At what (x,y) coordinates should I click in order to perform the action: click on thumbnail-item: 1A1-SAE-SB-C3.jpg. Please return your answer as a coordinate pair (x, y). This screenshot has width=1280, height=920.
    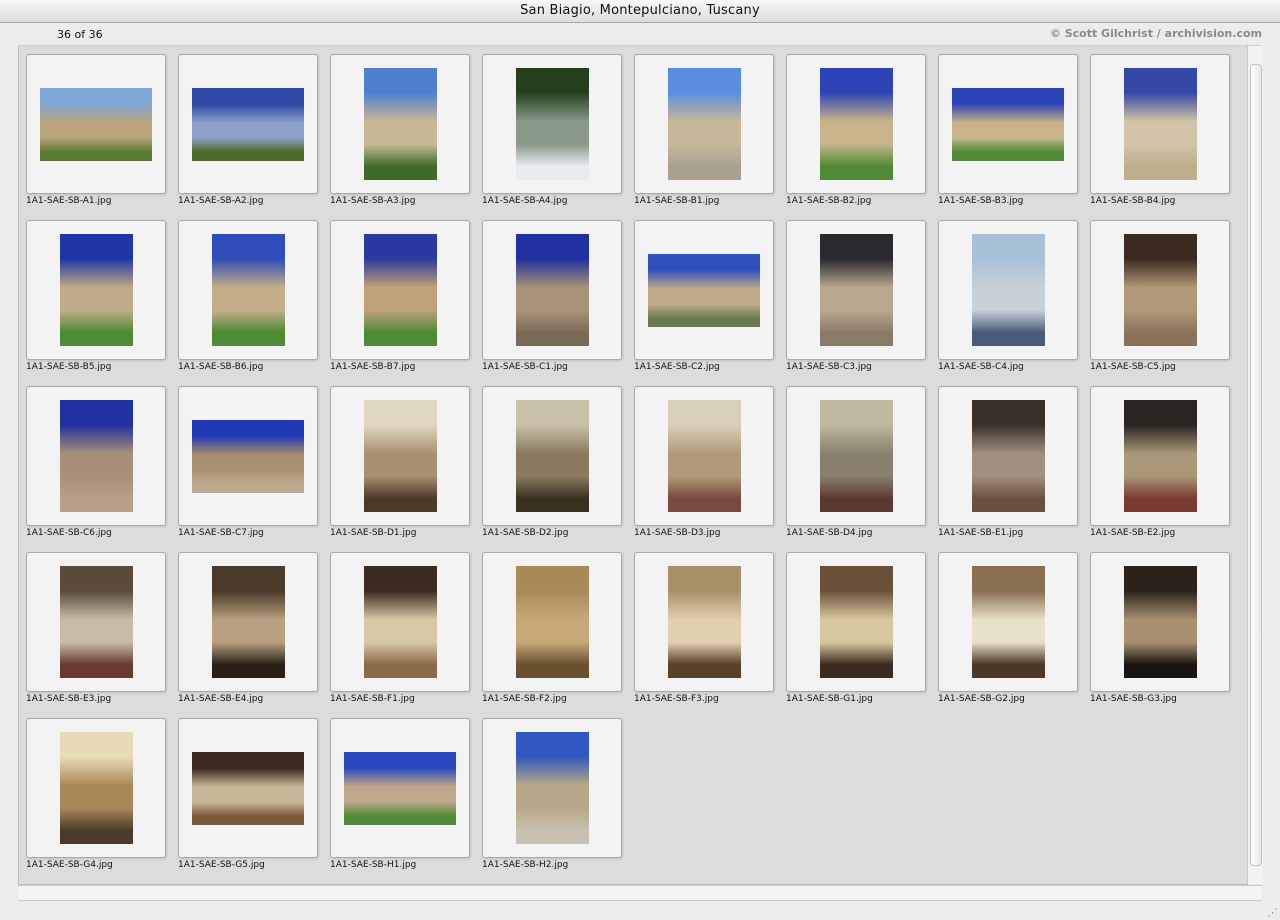
    Looking at the image, I should click on (856, 299).